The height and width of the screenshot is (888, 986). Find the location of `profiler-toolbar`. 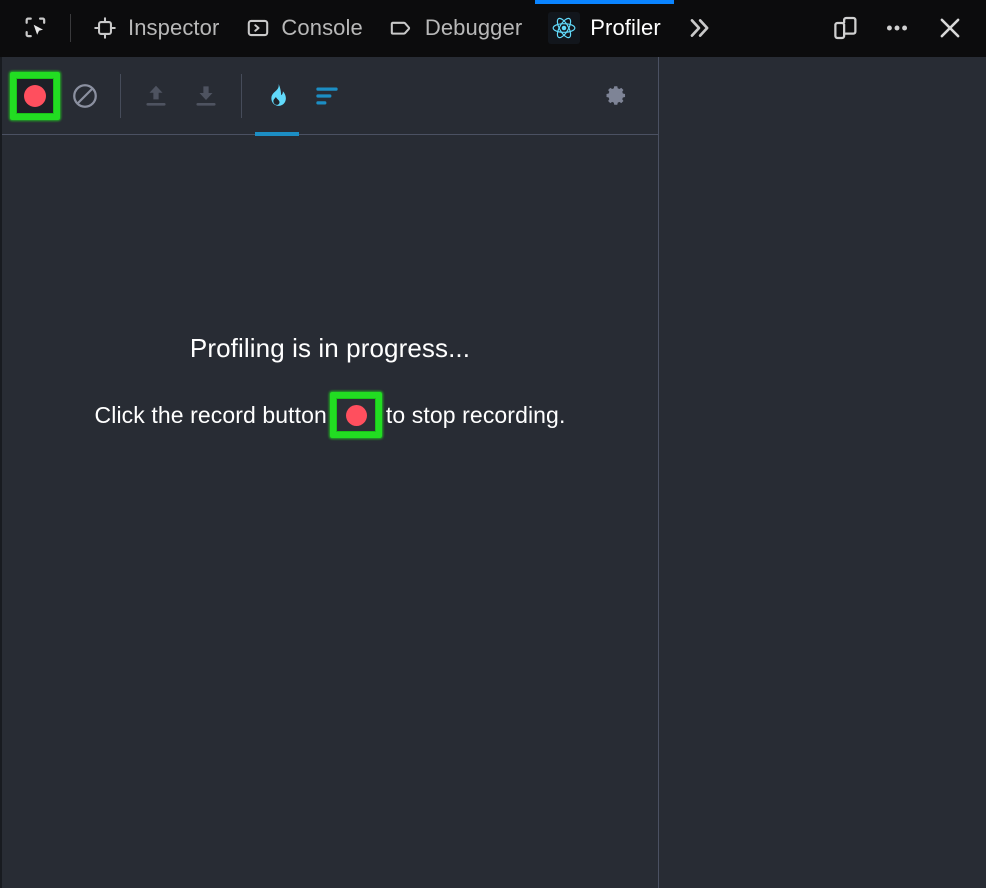

profiler-toolbar is located at coordinates (330, 96).